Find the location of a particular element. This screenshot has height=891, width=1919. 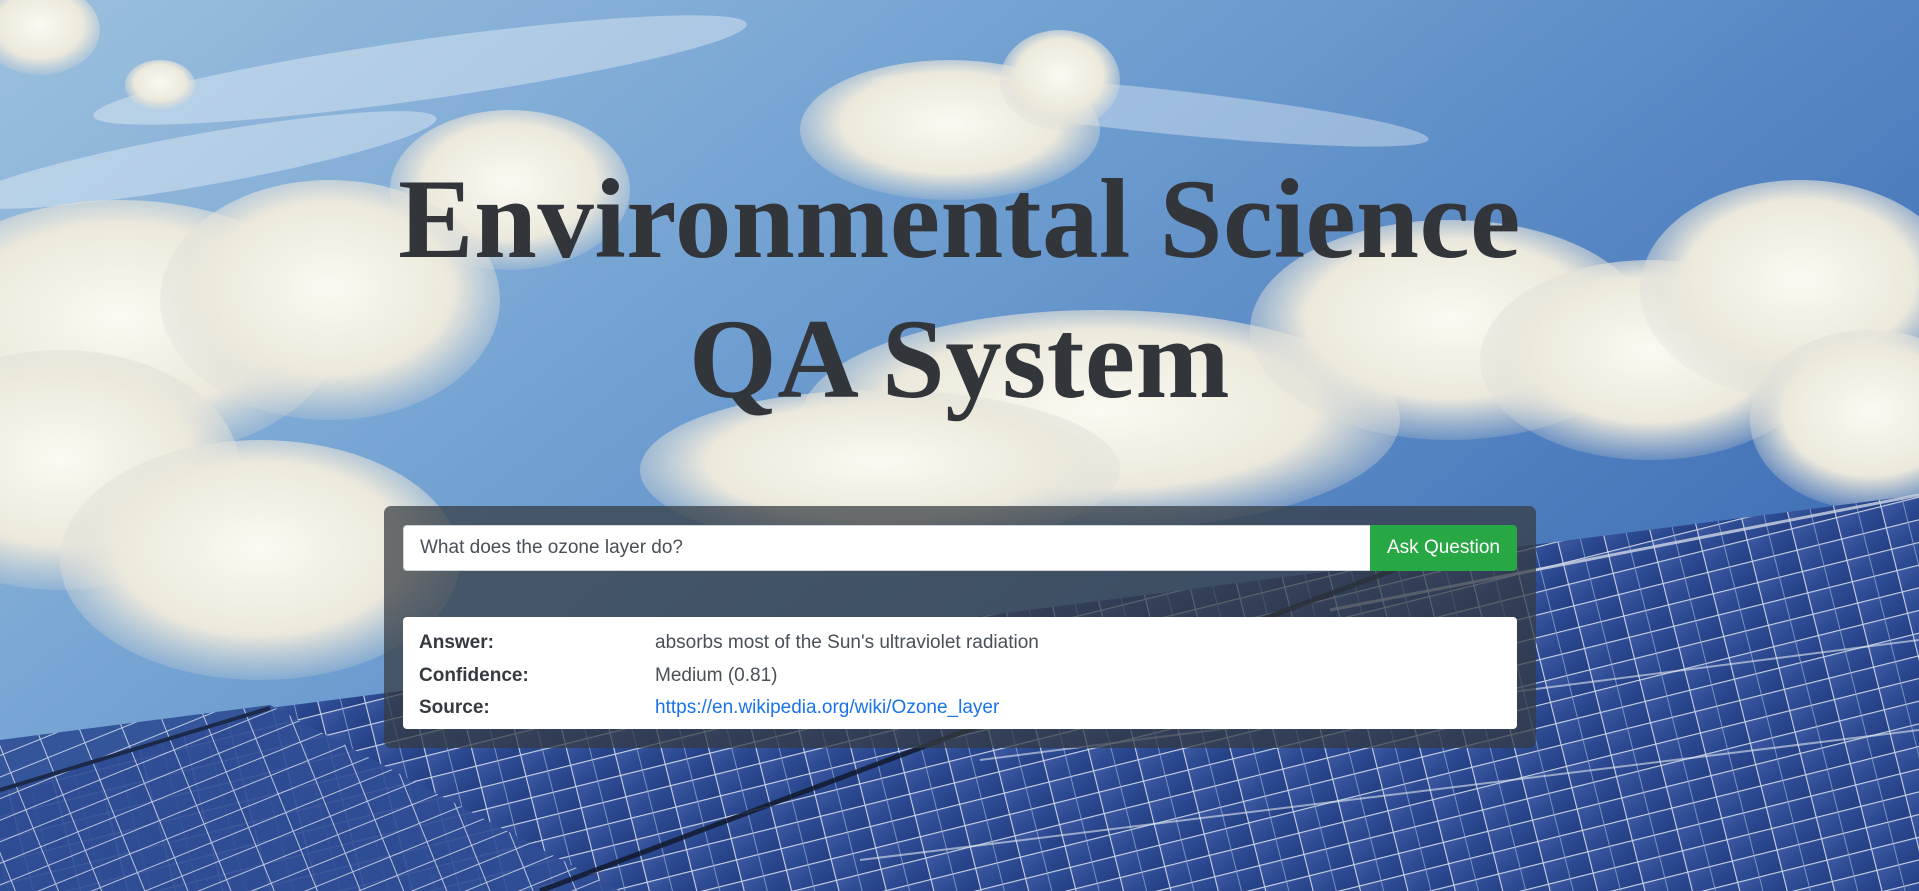

page-title-line-2: QA System is located at coordinates (959, 359).